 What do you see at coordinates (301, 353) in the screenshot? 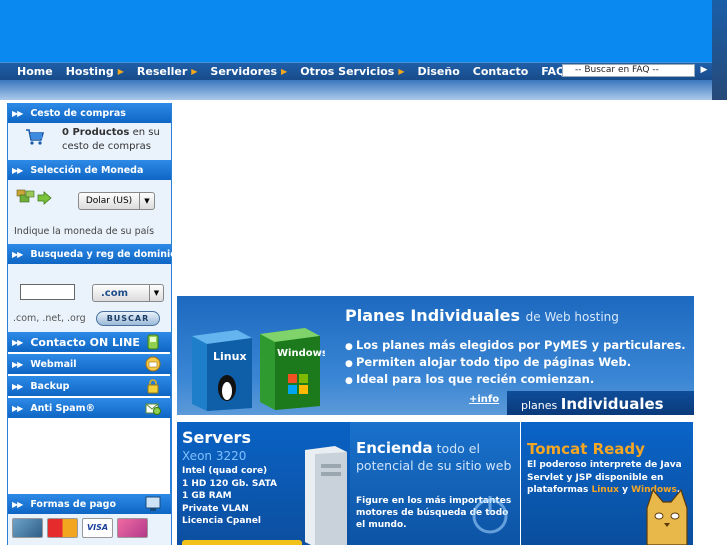
I see `svg-text: Windows` at bounding box center [301, 353].